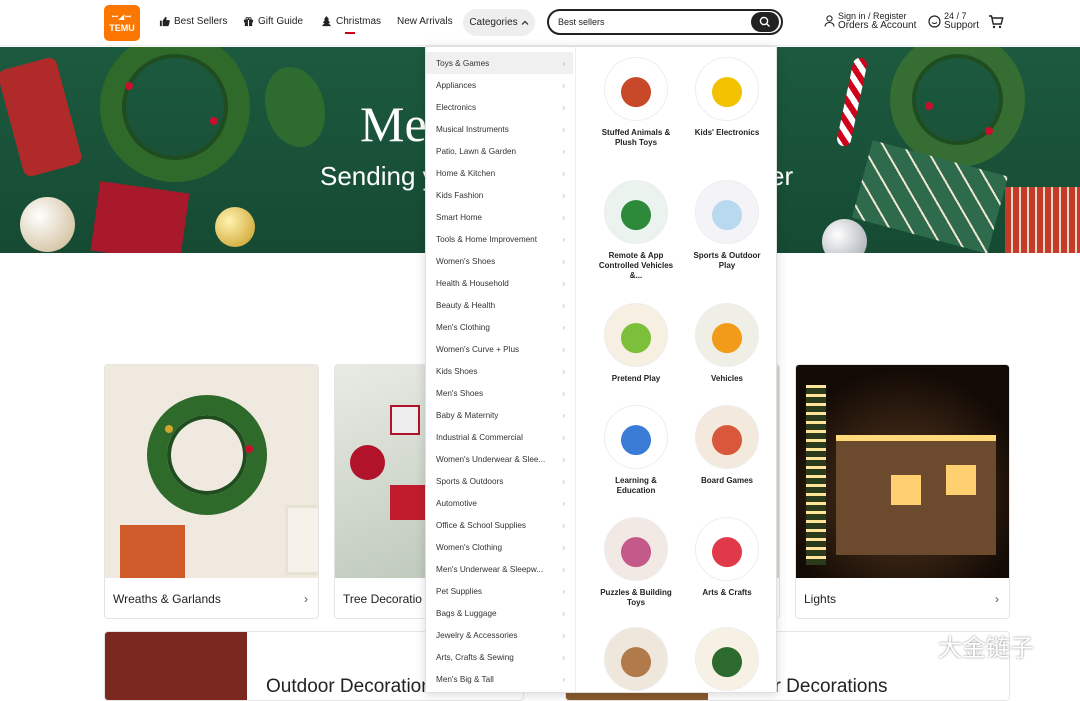  What do you see at coordinates (499, 261) in the screenshot?
I see `category-item: Women's Shoes ›` at bounding box center [499, 261].